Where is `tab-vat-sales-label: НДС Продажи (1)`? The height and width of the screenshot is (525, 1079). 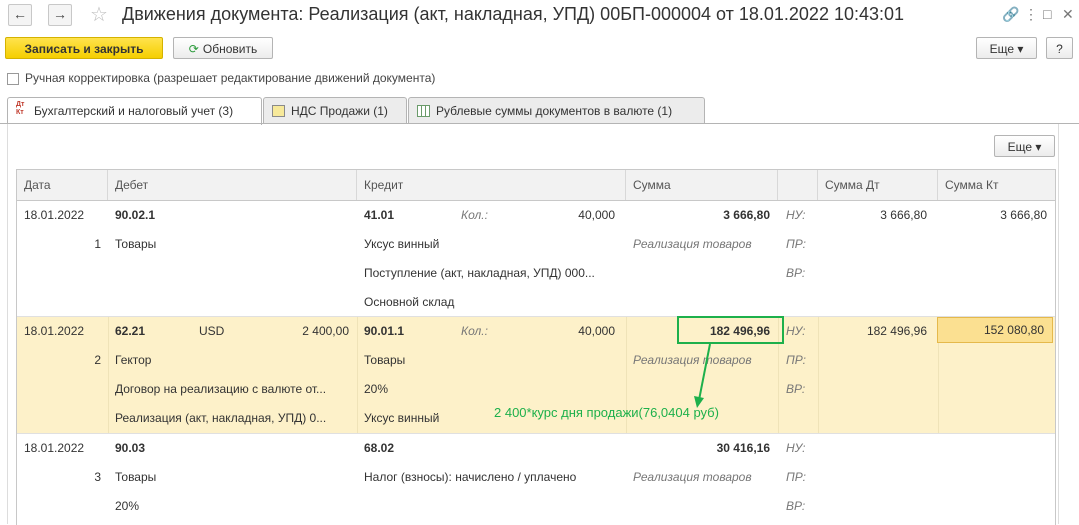
tab-vat-sales-label: НДС Продажи (1) is located at coordinates (339, 111).